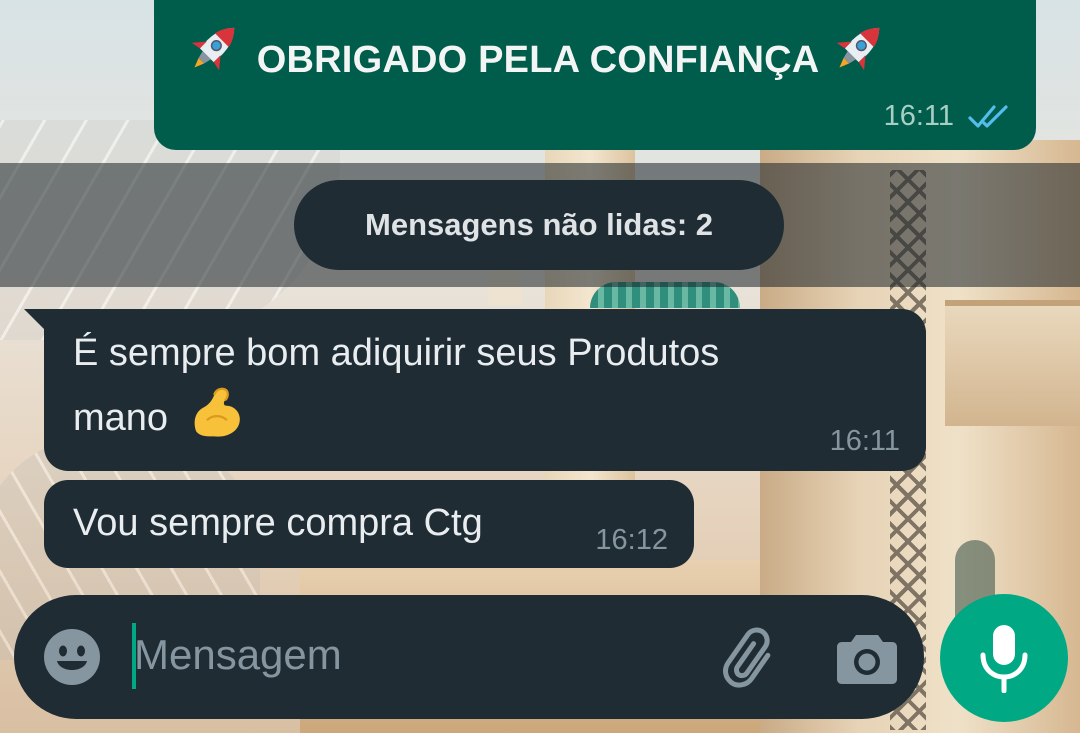 The height and width of the screenshot is (733, 1080). I want to click on outgoing-message-text: OBRIGADO PELA CONFIANÇA, so click(537, 50).